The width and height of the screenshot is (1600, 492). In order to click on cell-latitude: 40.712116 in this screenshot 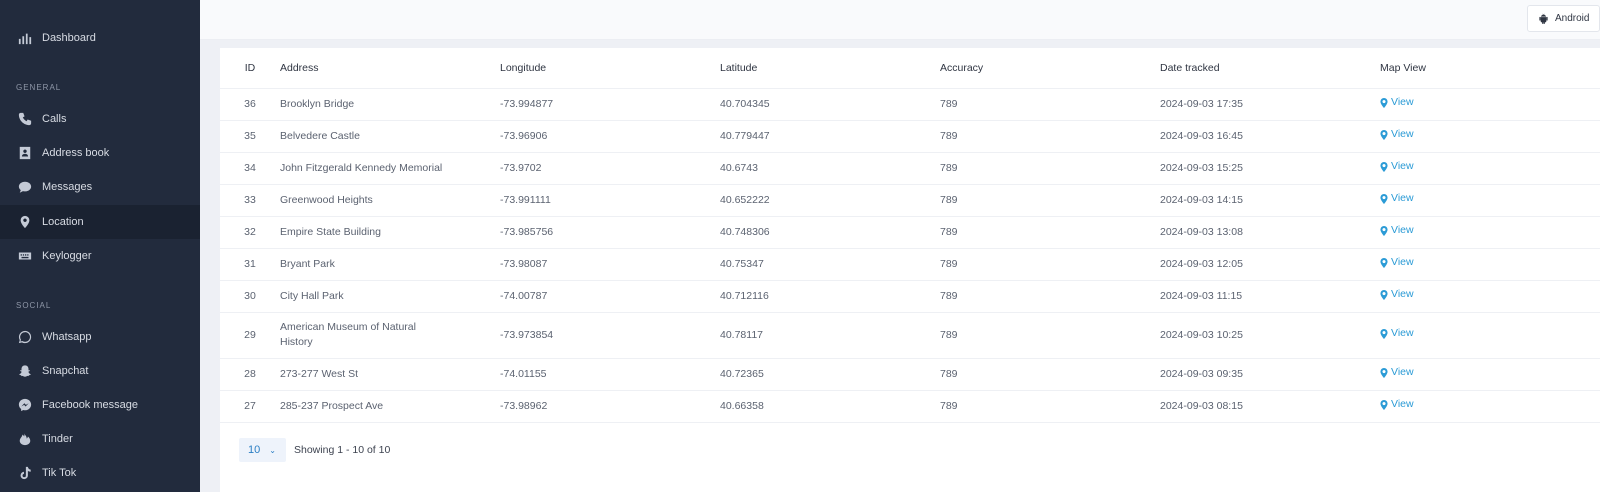, I will do `click(830, 295)`.